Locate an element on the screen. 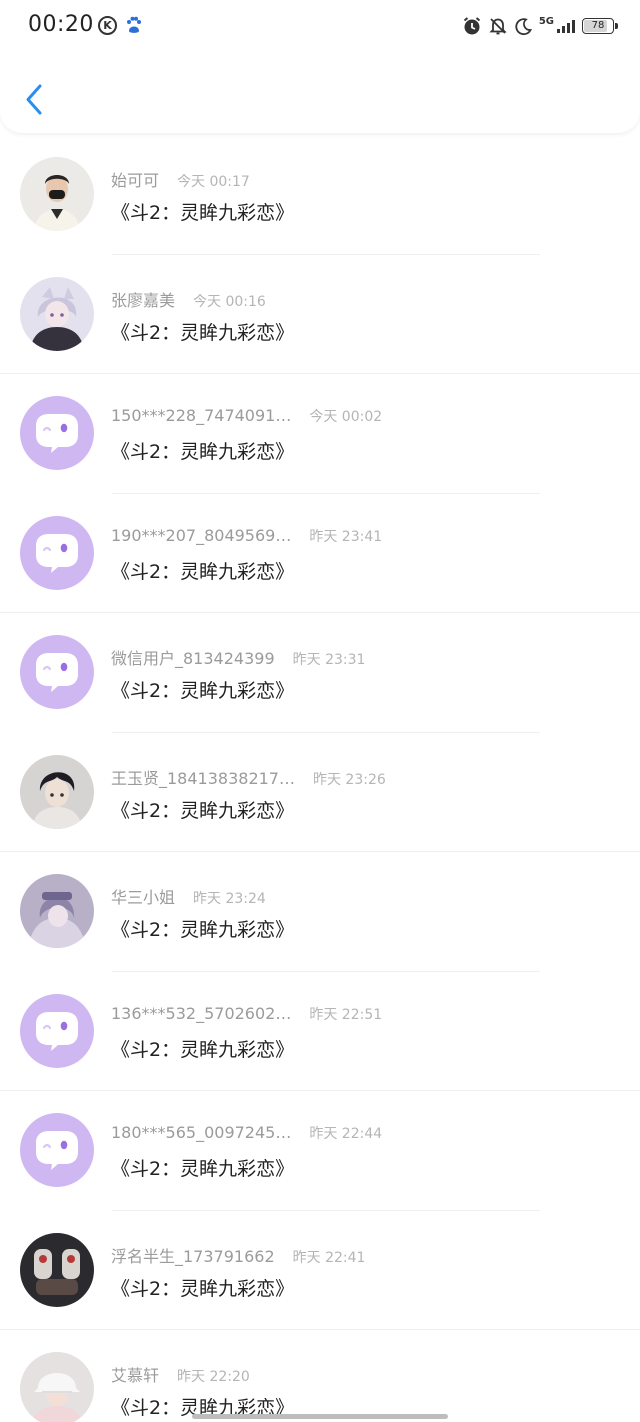  status-time: 00:20 is located at coordinates (61, 24).